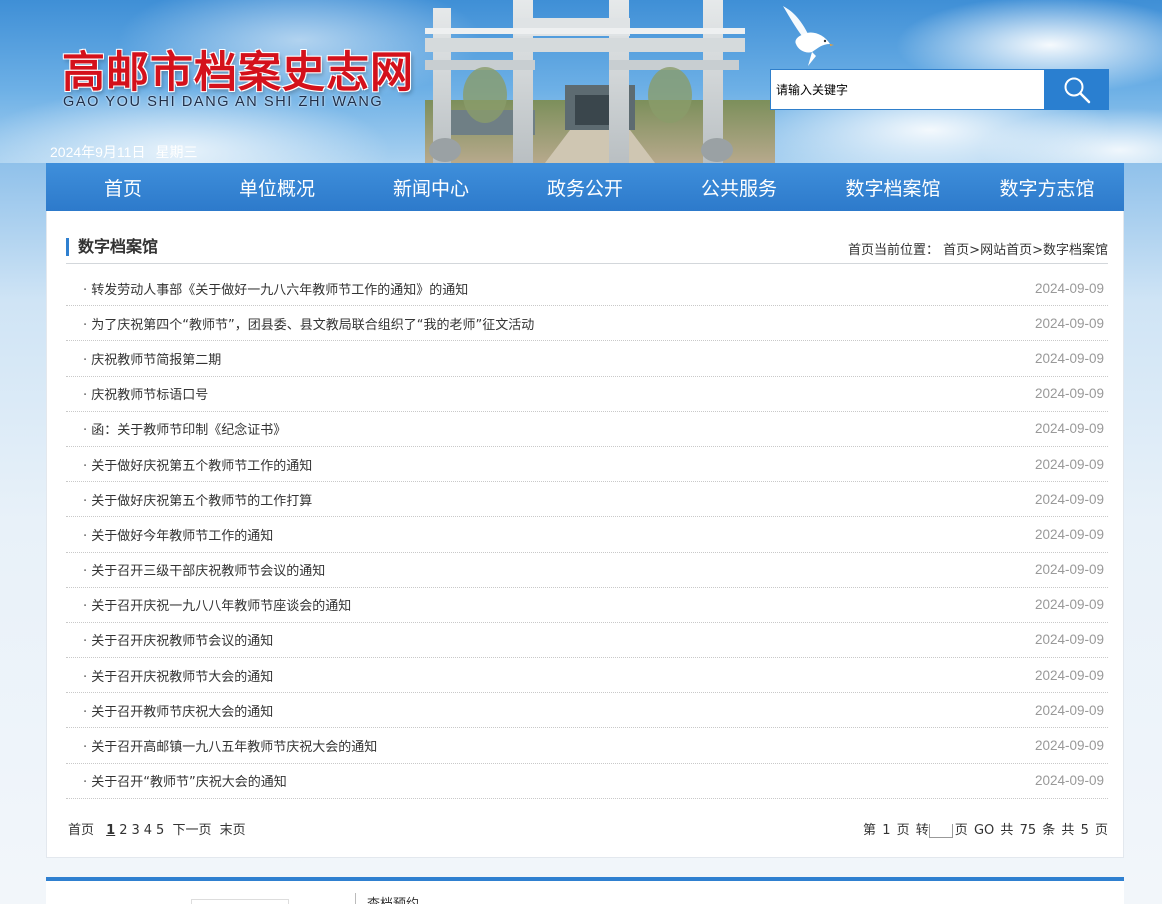 This screenshot has height=904, width=1162. I want to click on dove-icon, so click(808, 36).